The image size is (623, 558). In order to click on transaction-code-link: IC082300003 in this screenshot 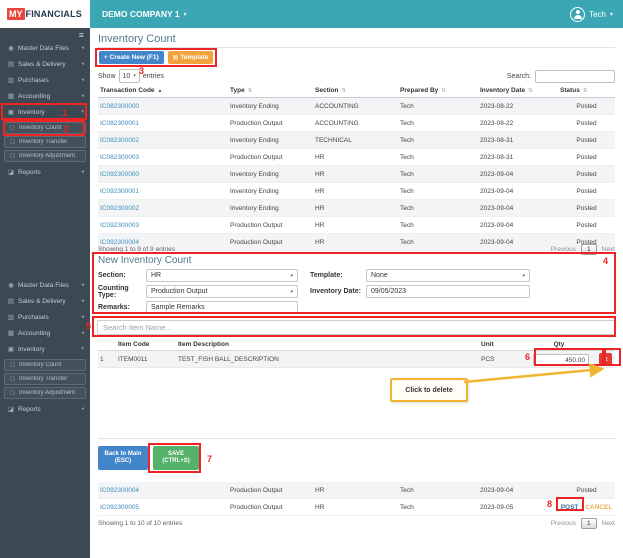, I will do `click(119, 157)`.